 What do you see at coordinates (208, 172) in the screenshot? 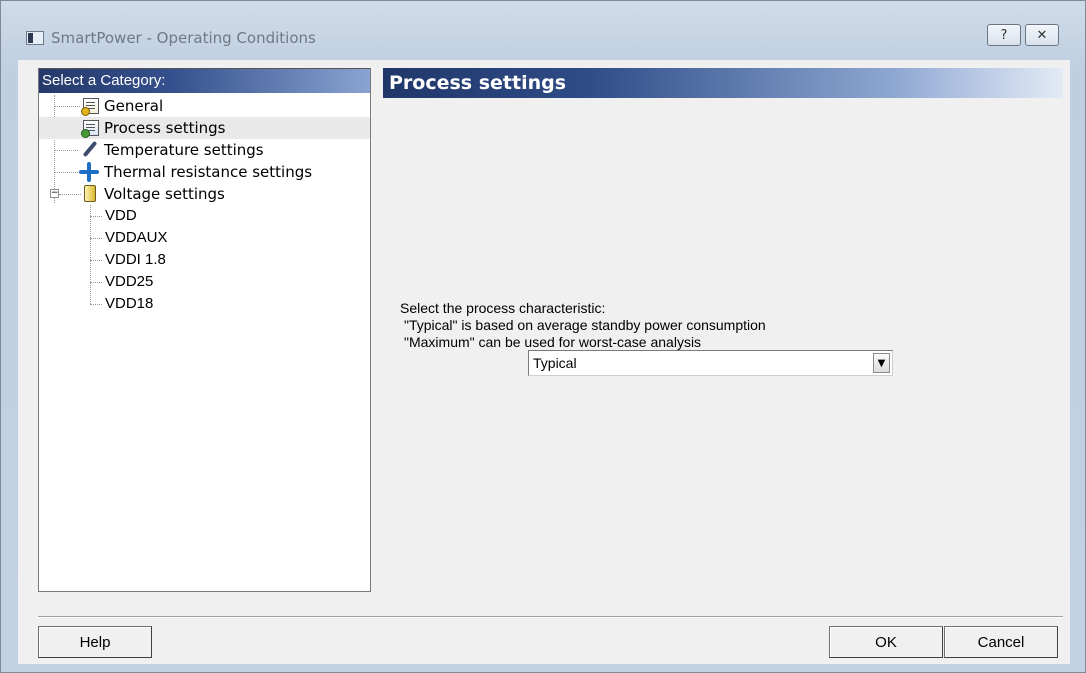
I see `tree-item-label: Thermal resistance settings` at bounding box center [208, 172].